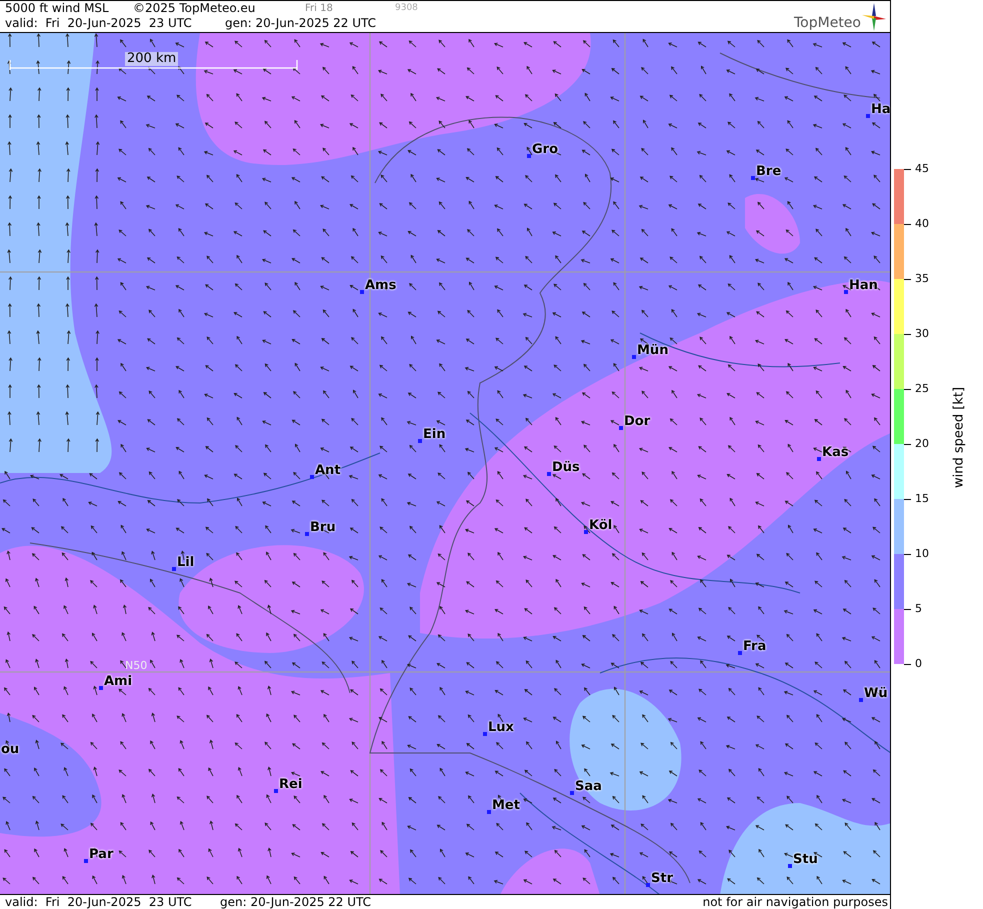  Describe the element at coordinates (406, 8) in the screenshot. I see `code-label: 9308` at that location.